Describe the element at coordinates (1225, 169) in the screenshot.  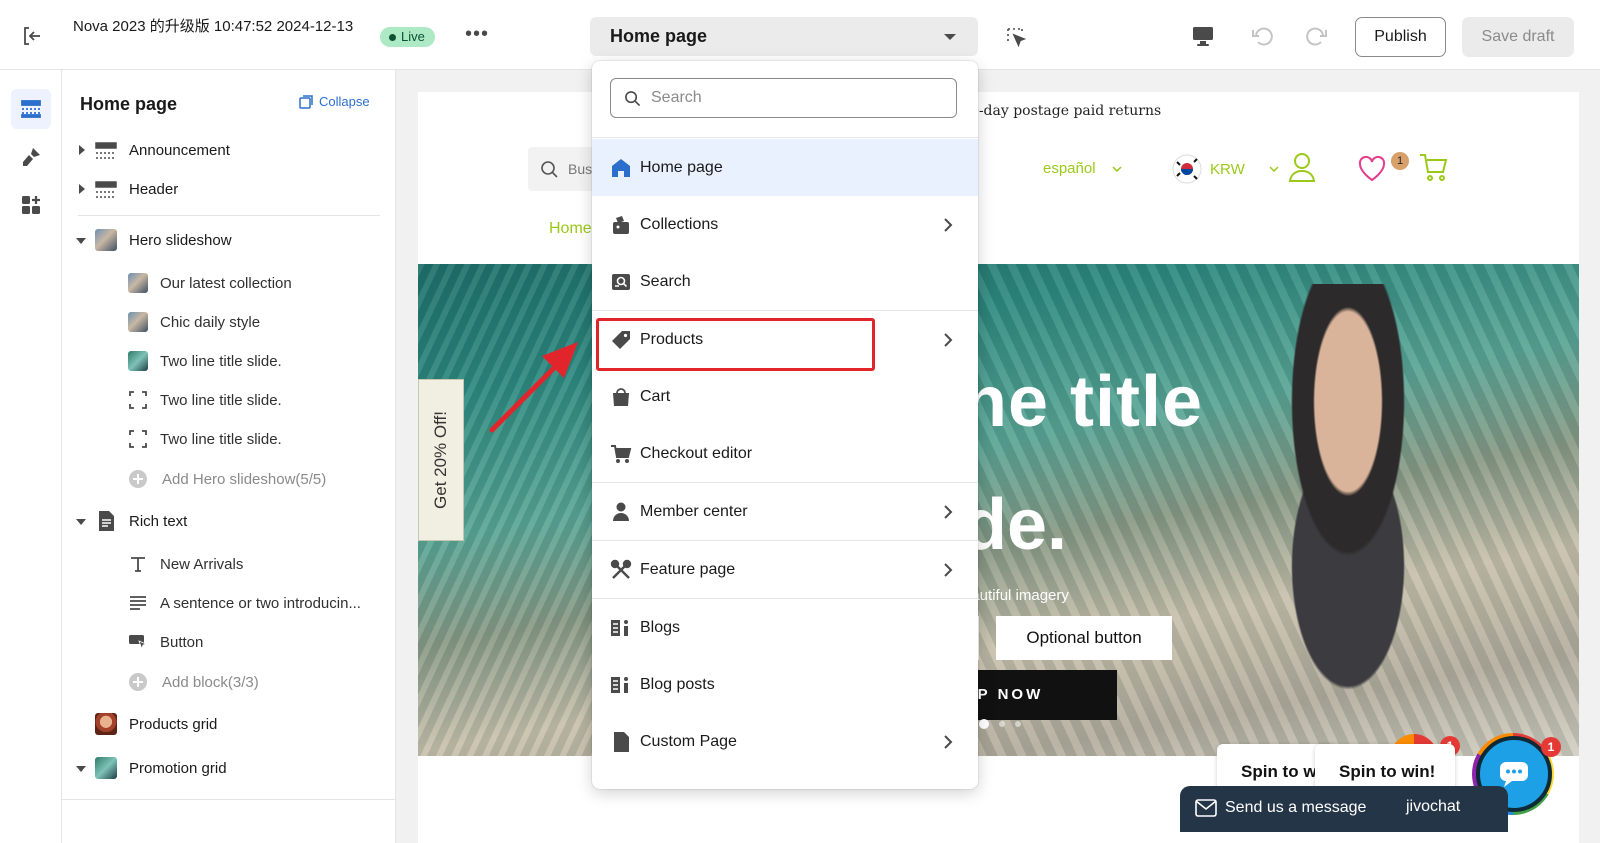
I see `currency-selector: KRW` at that location.